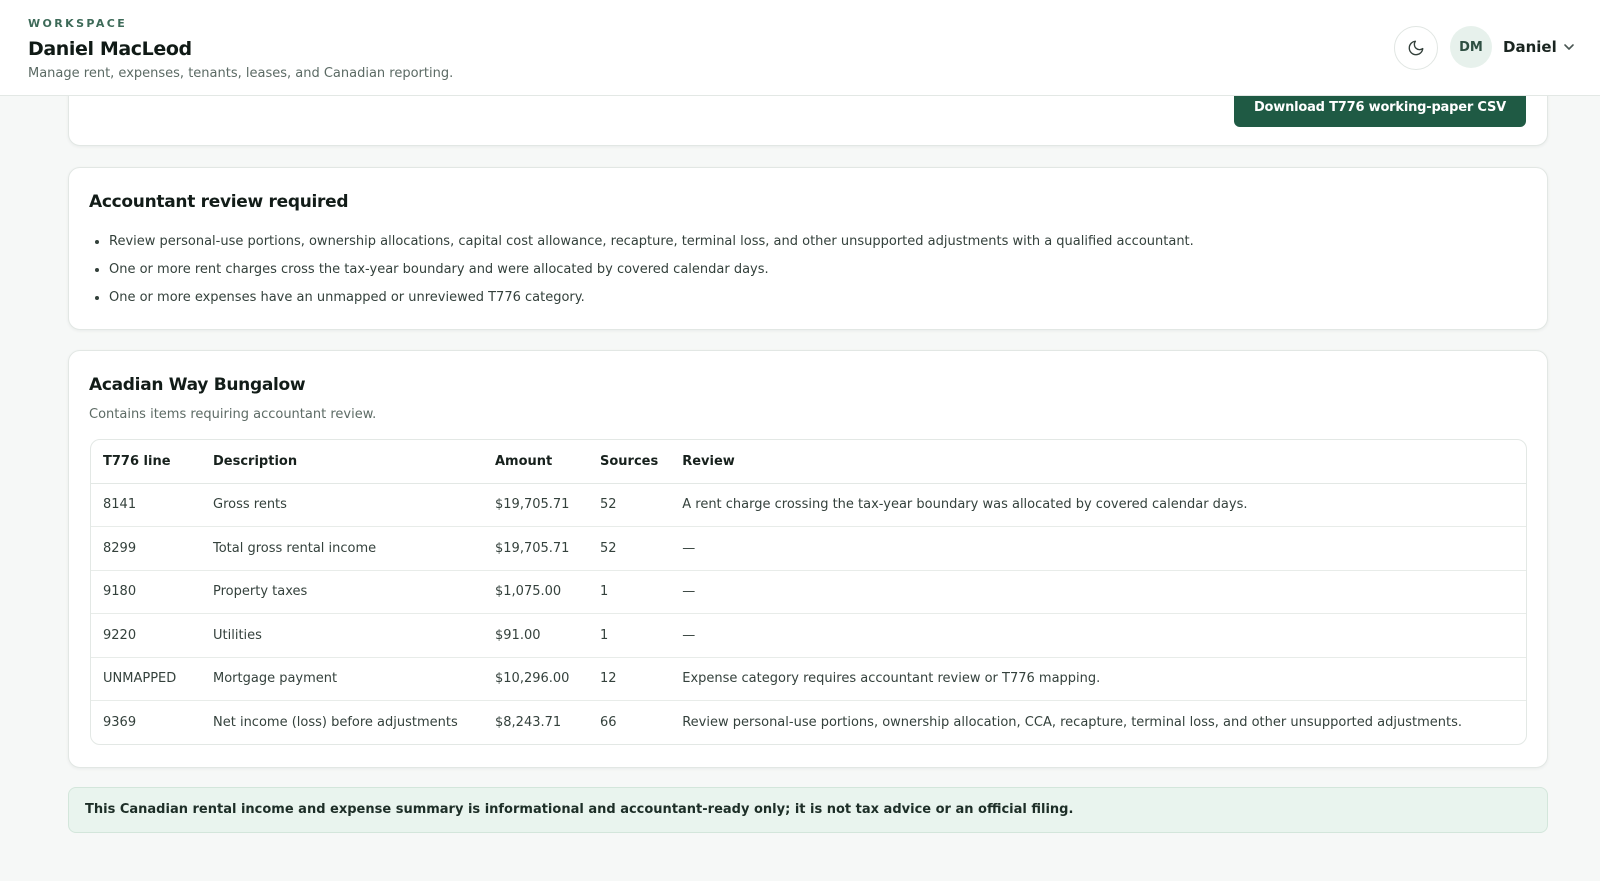 This screenshot has height=881, width=1600. What do you see at coordinates (535, 679) in the screenshot?
I see `cell-amount: $10,296.00` at bounding box center [535, 679].